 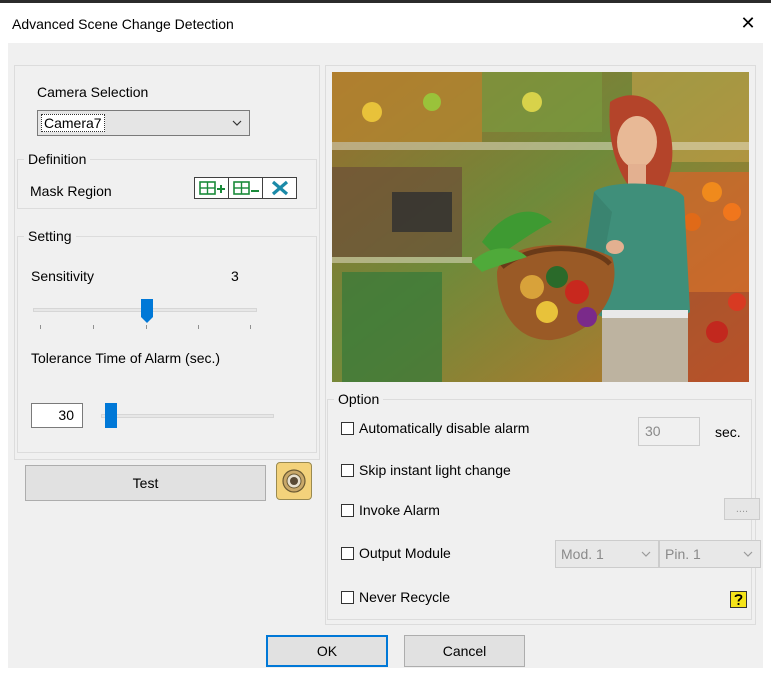 What do you see at coordinates (405, 597) in the screenshot?
I see `never-recycle-label: Never Recycle` at bounding box center [405, 597].